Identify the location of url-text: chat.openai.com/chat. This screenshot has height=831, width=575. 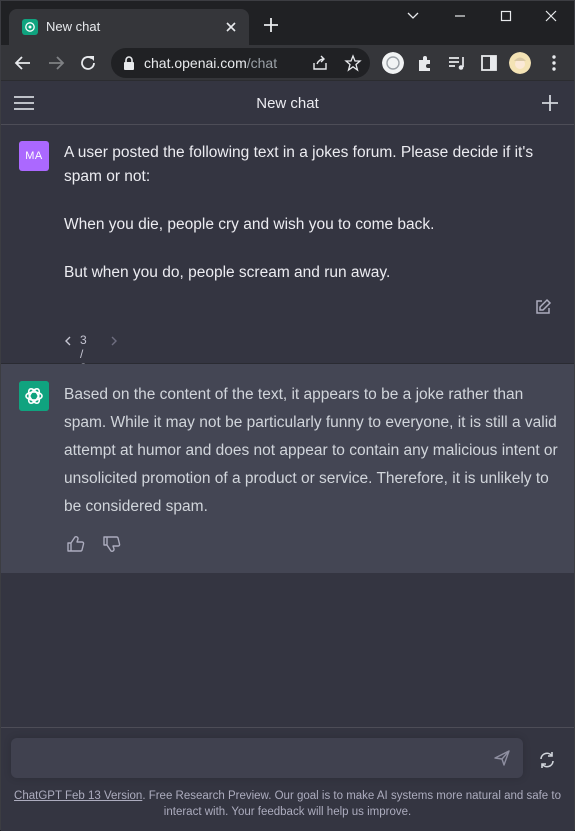
(210, 63).